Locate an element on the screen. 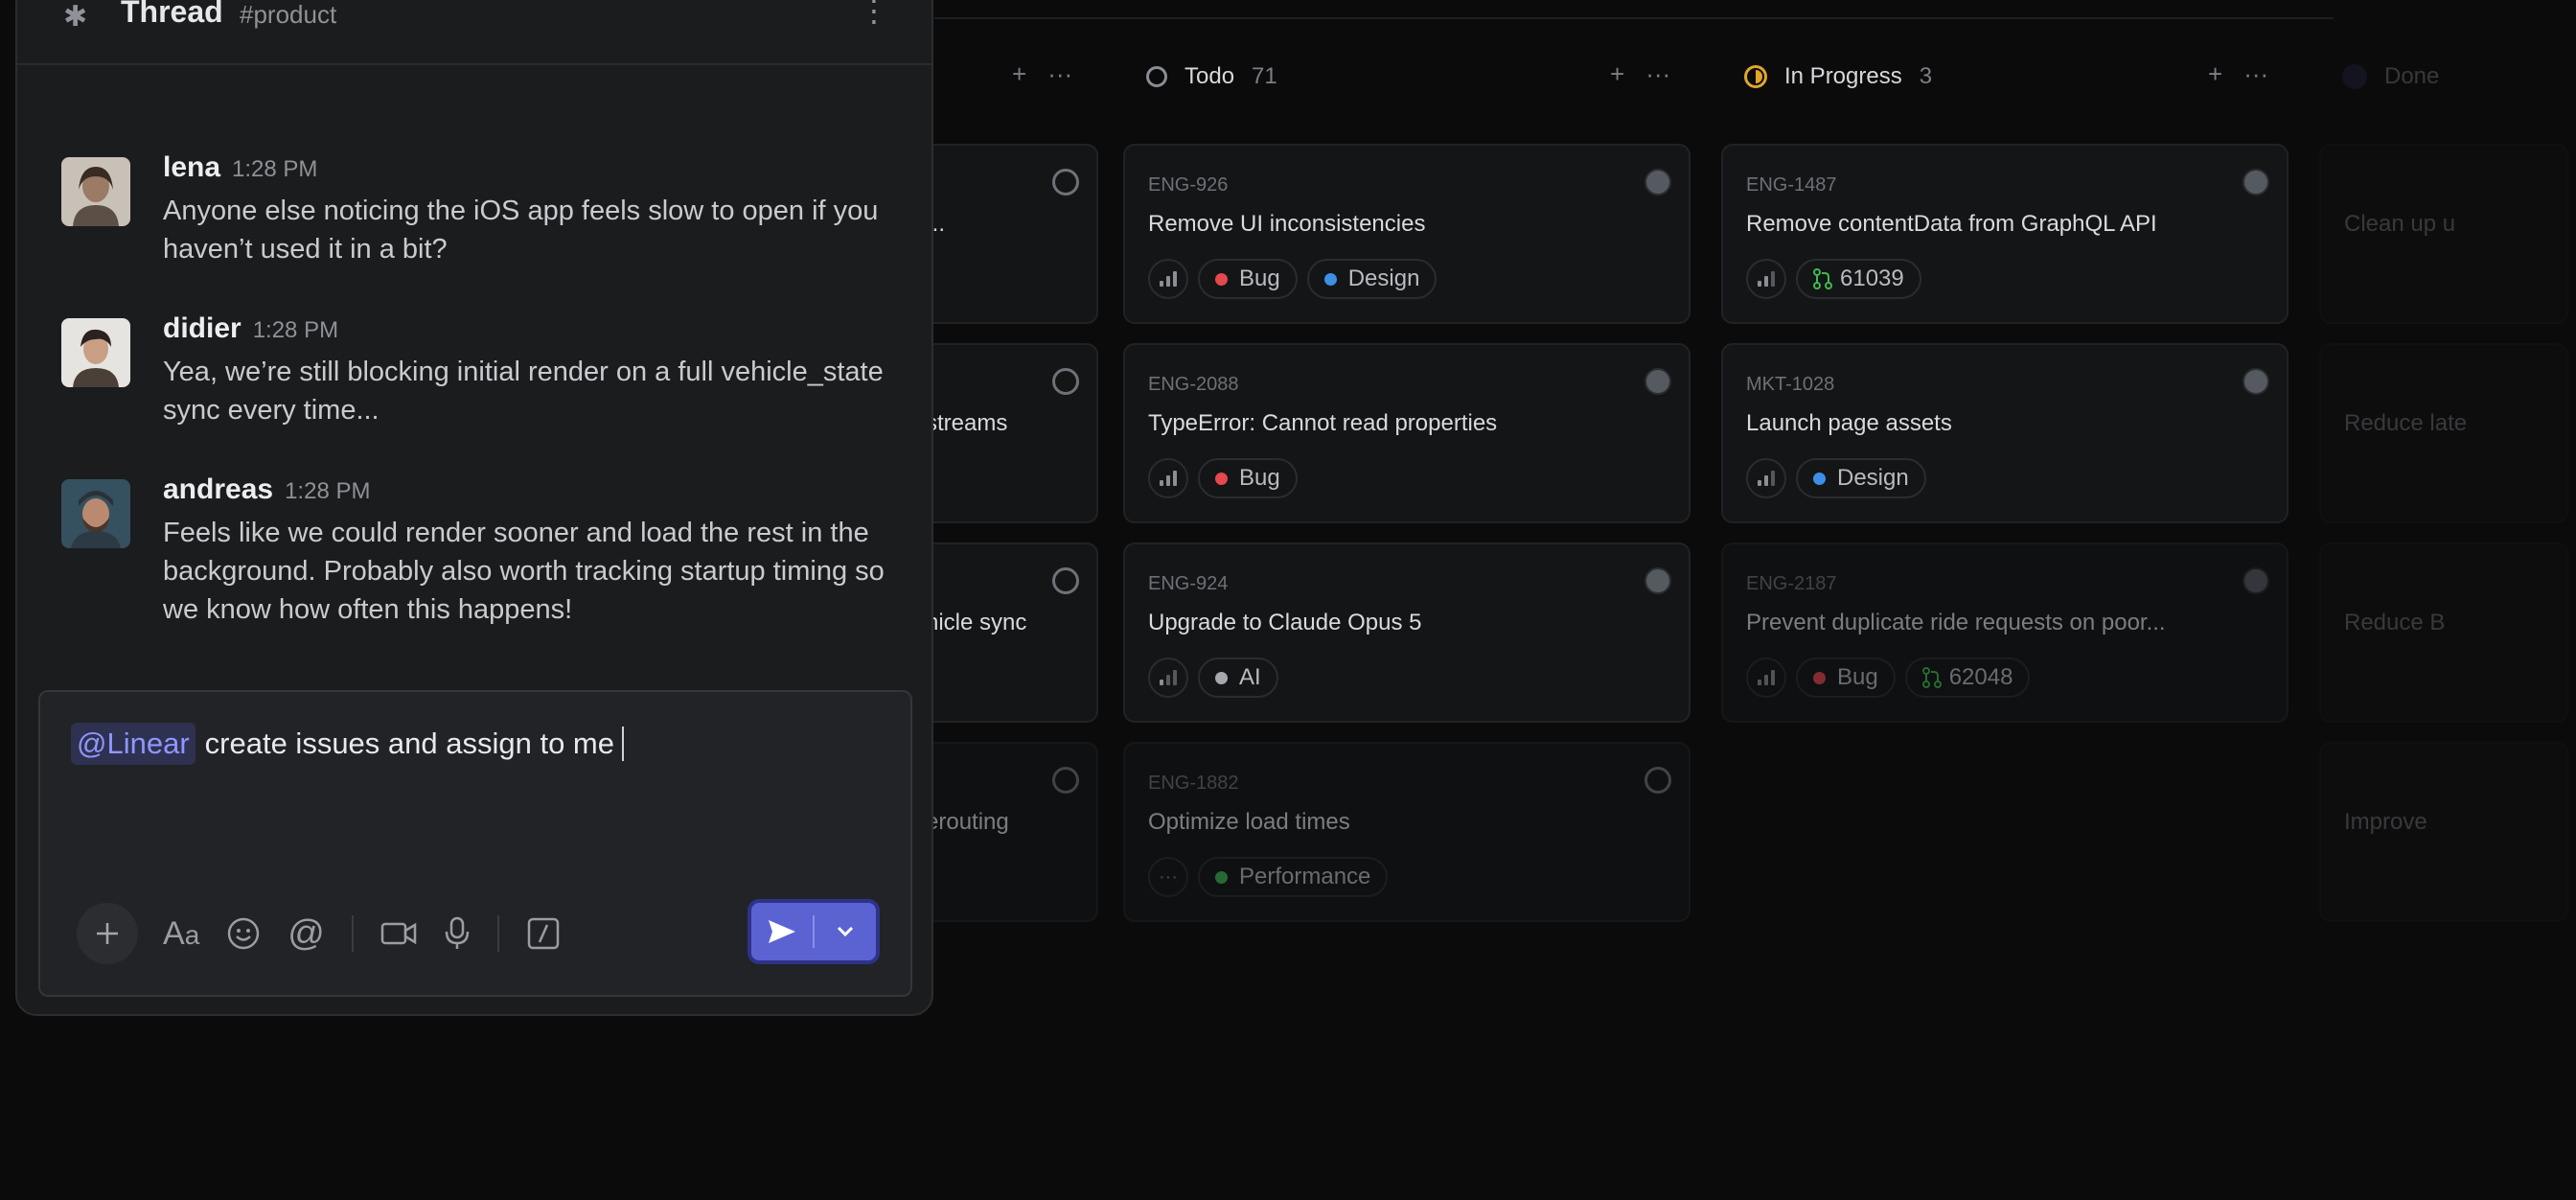  message-author: didier 1:28 PM is located at coordinates (250, 328).